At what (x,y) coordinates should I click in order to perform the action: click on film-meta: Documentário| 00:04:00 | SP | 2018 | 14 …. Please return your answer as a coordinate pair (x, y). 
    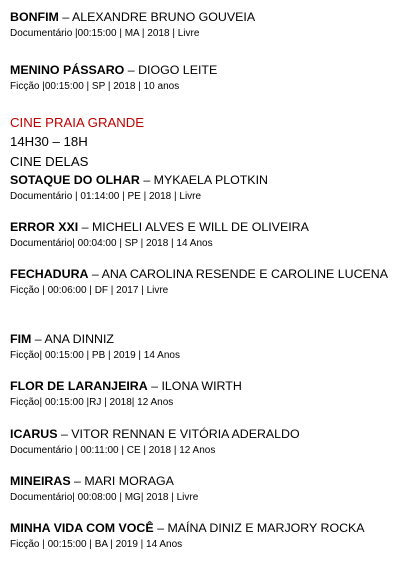
    Looking at the image, I should click on (111, 243).